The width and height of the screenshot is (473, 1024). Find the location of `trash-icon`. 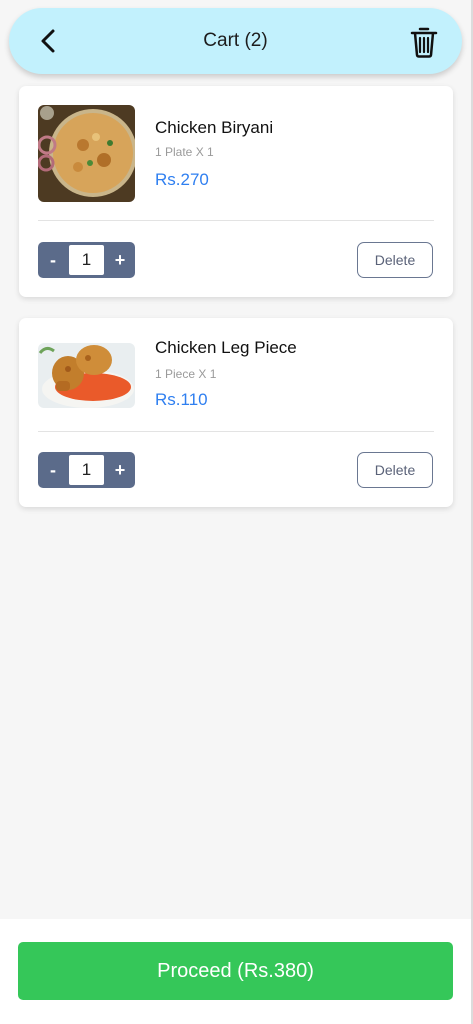

trash-icon is located at coordinates (424, 42).